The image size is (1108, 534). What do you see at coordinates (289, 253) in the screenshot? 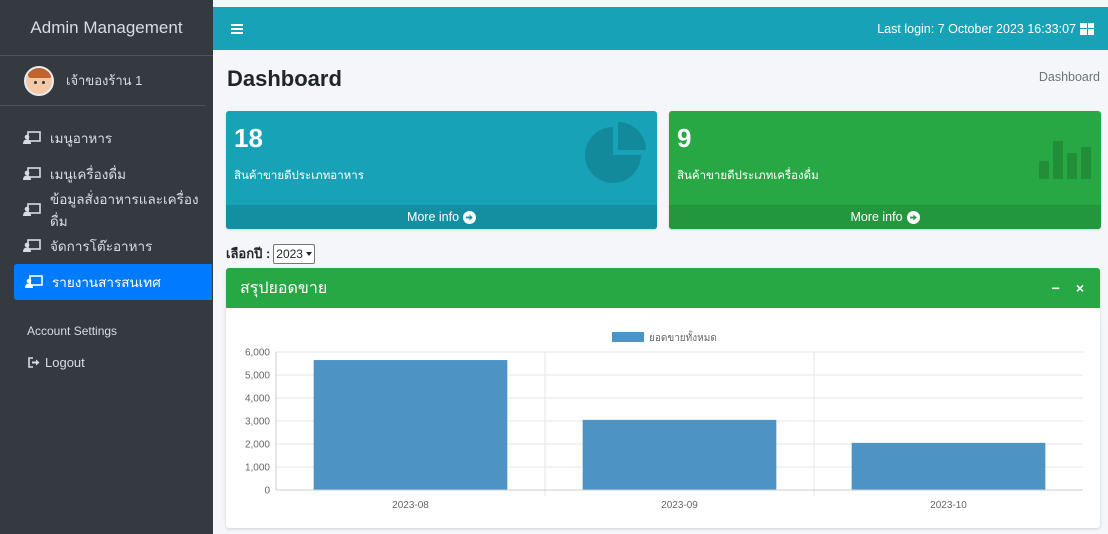
I see `year-select-value: 2023` at bounding box center [289, 253].